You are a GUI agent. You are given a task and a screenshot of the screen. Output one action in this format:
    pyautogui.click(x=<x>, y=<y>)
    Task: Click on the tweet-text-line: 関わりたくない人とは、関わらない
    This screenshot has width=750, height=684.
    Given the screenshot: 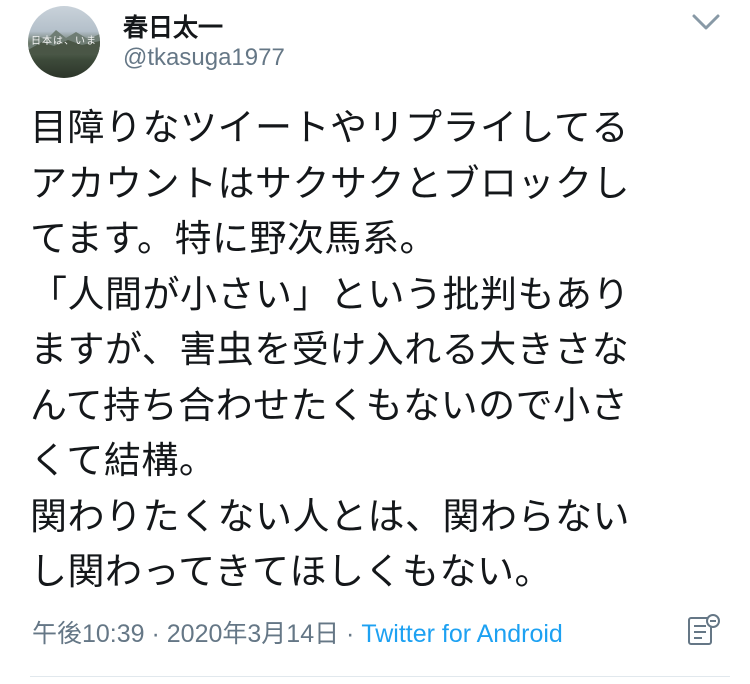 What is the action you would take?
    pyautogui.click(x=330, y=516)
    